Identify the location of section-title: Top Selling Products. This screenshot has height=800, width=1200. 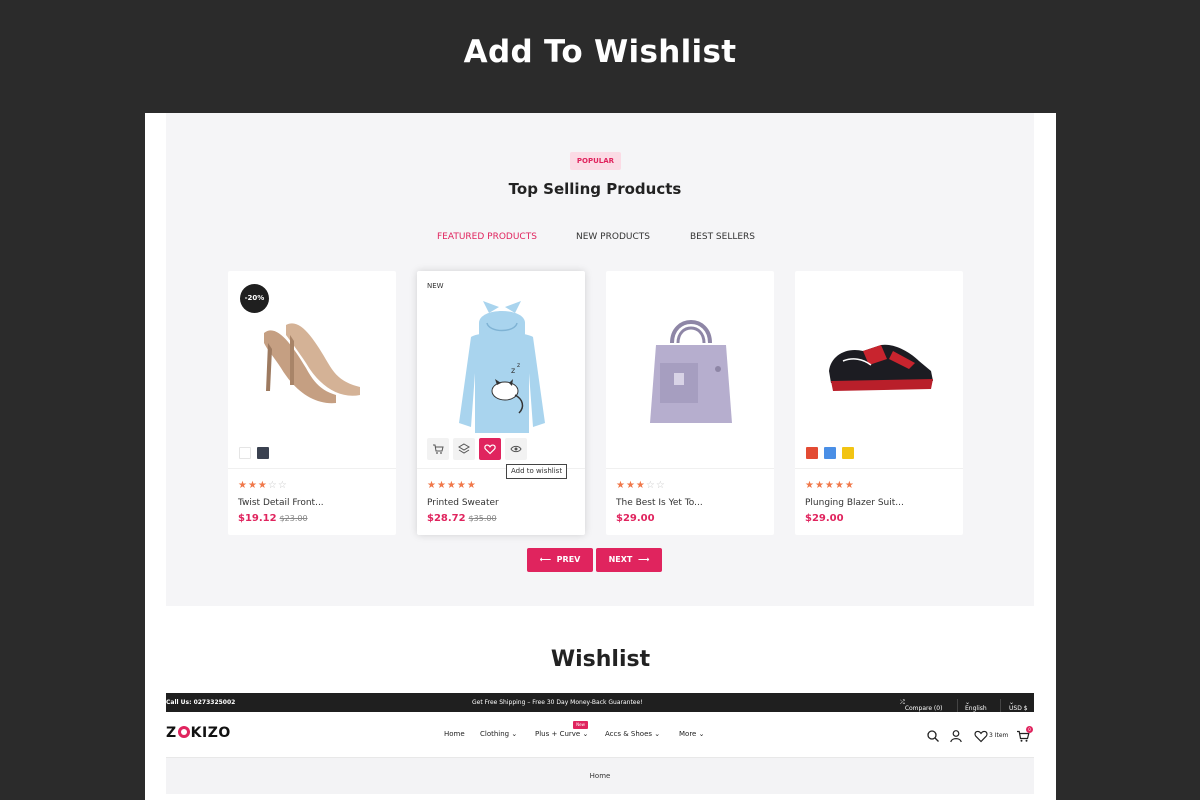
(595, 189).